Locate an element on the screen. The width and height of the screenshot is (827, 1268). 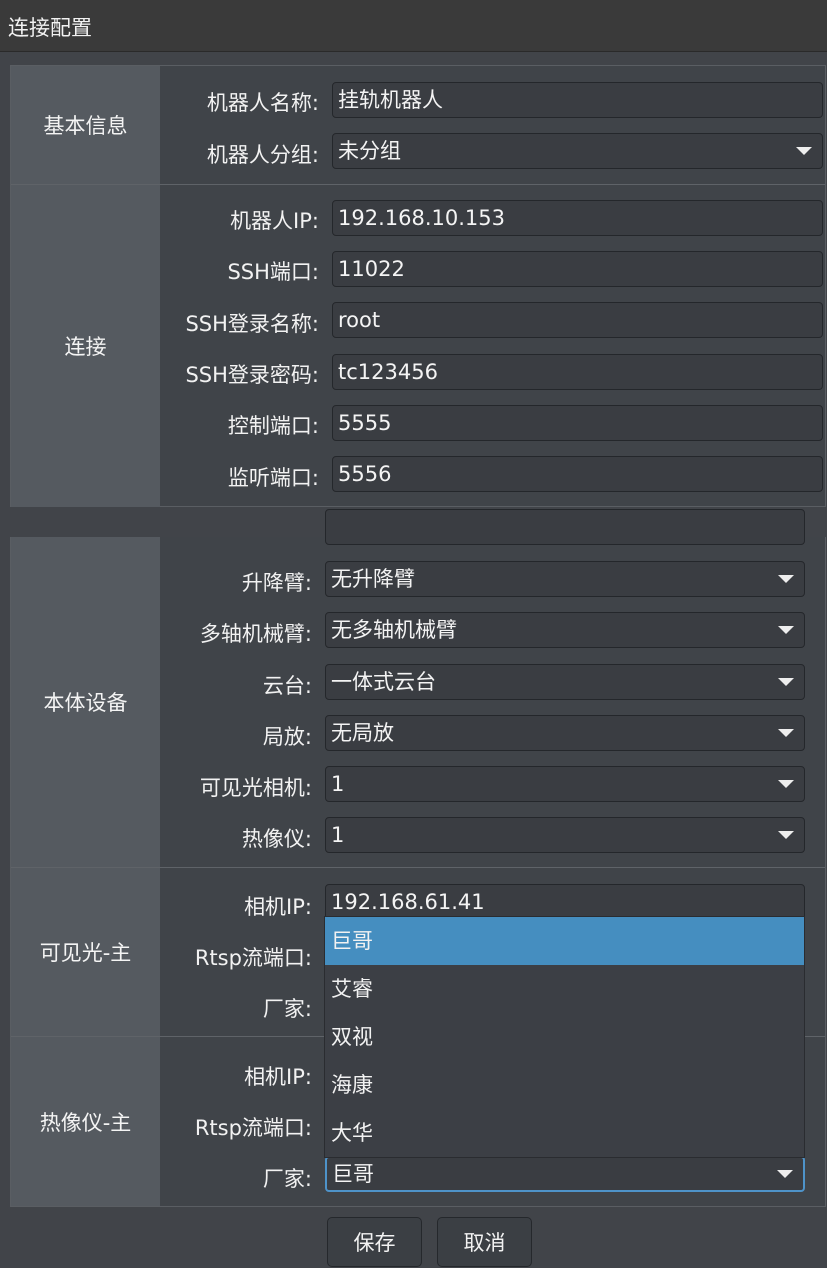
dropdown-option: 大华 is located at coordinates (564, 1133).